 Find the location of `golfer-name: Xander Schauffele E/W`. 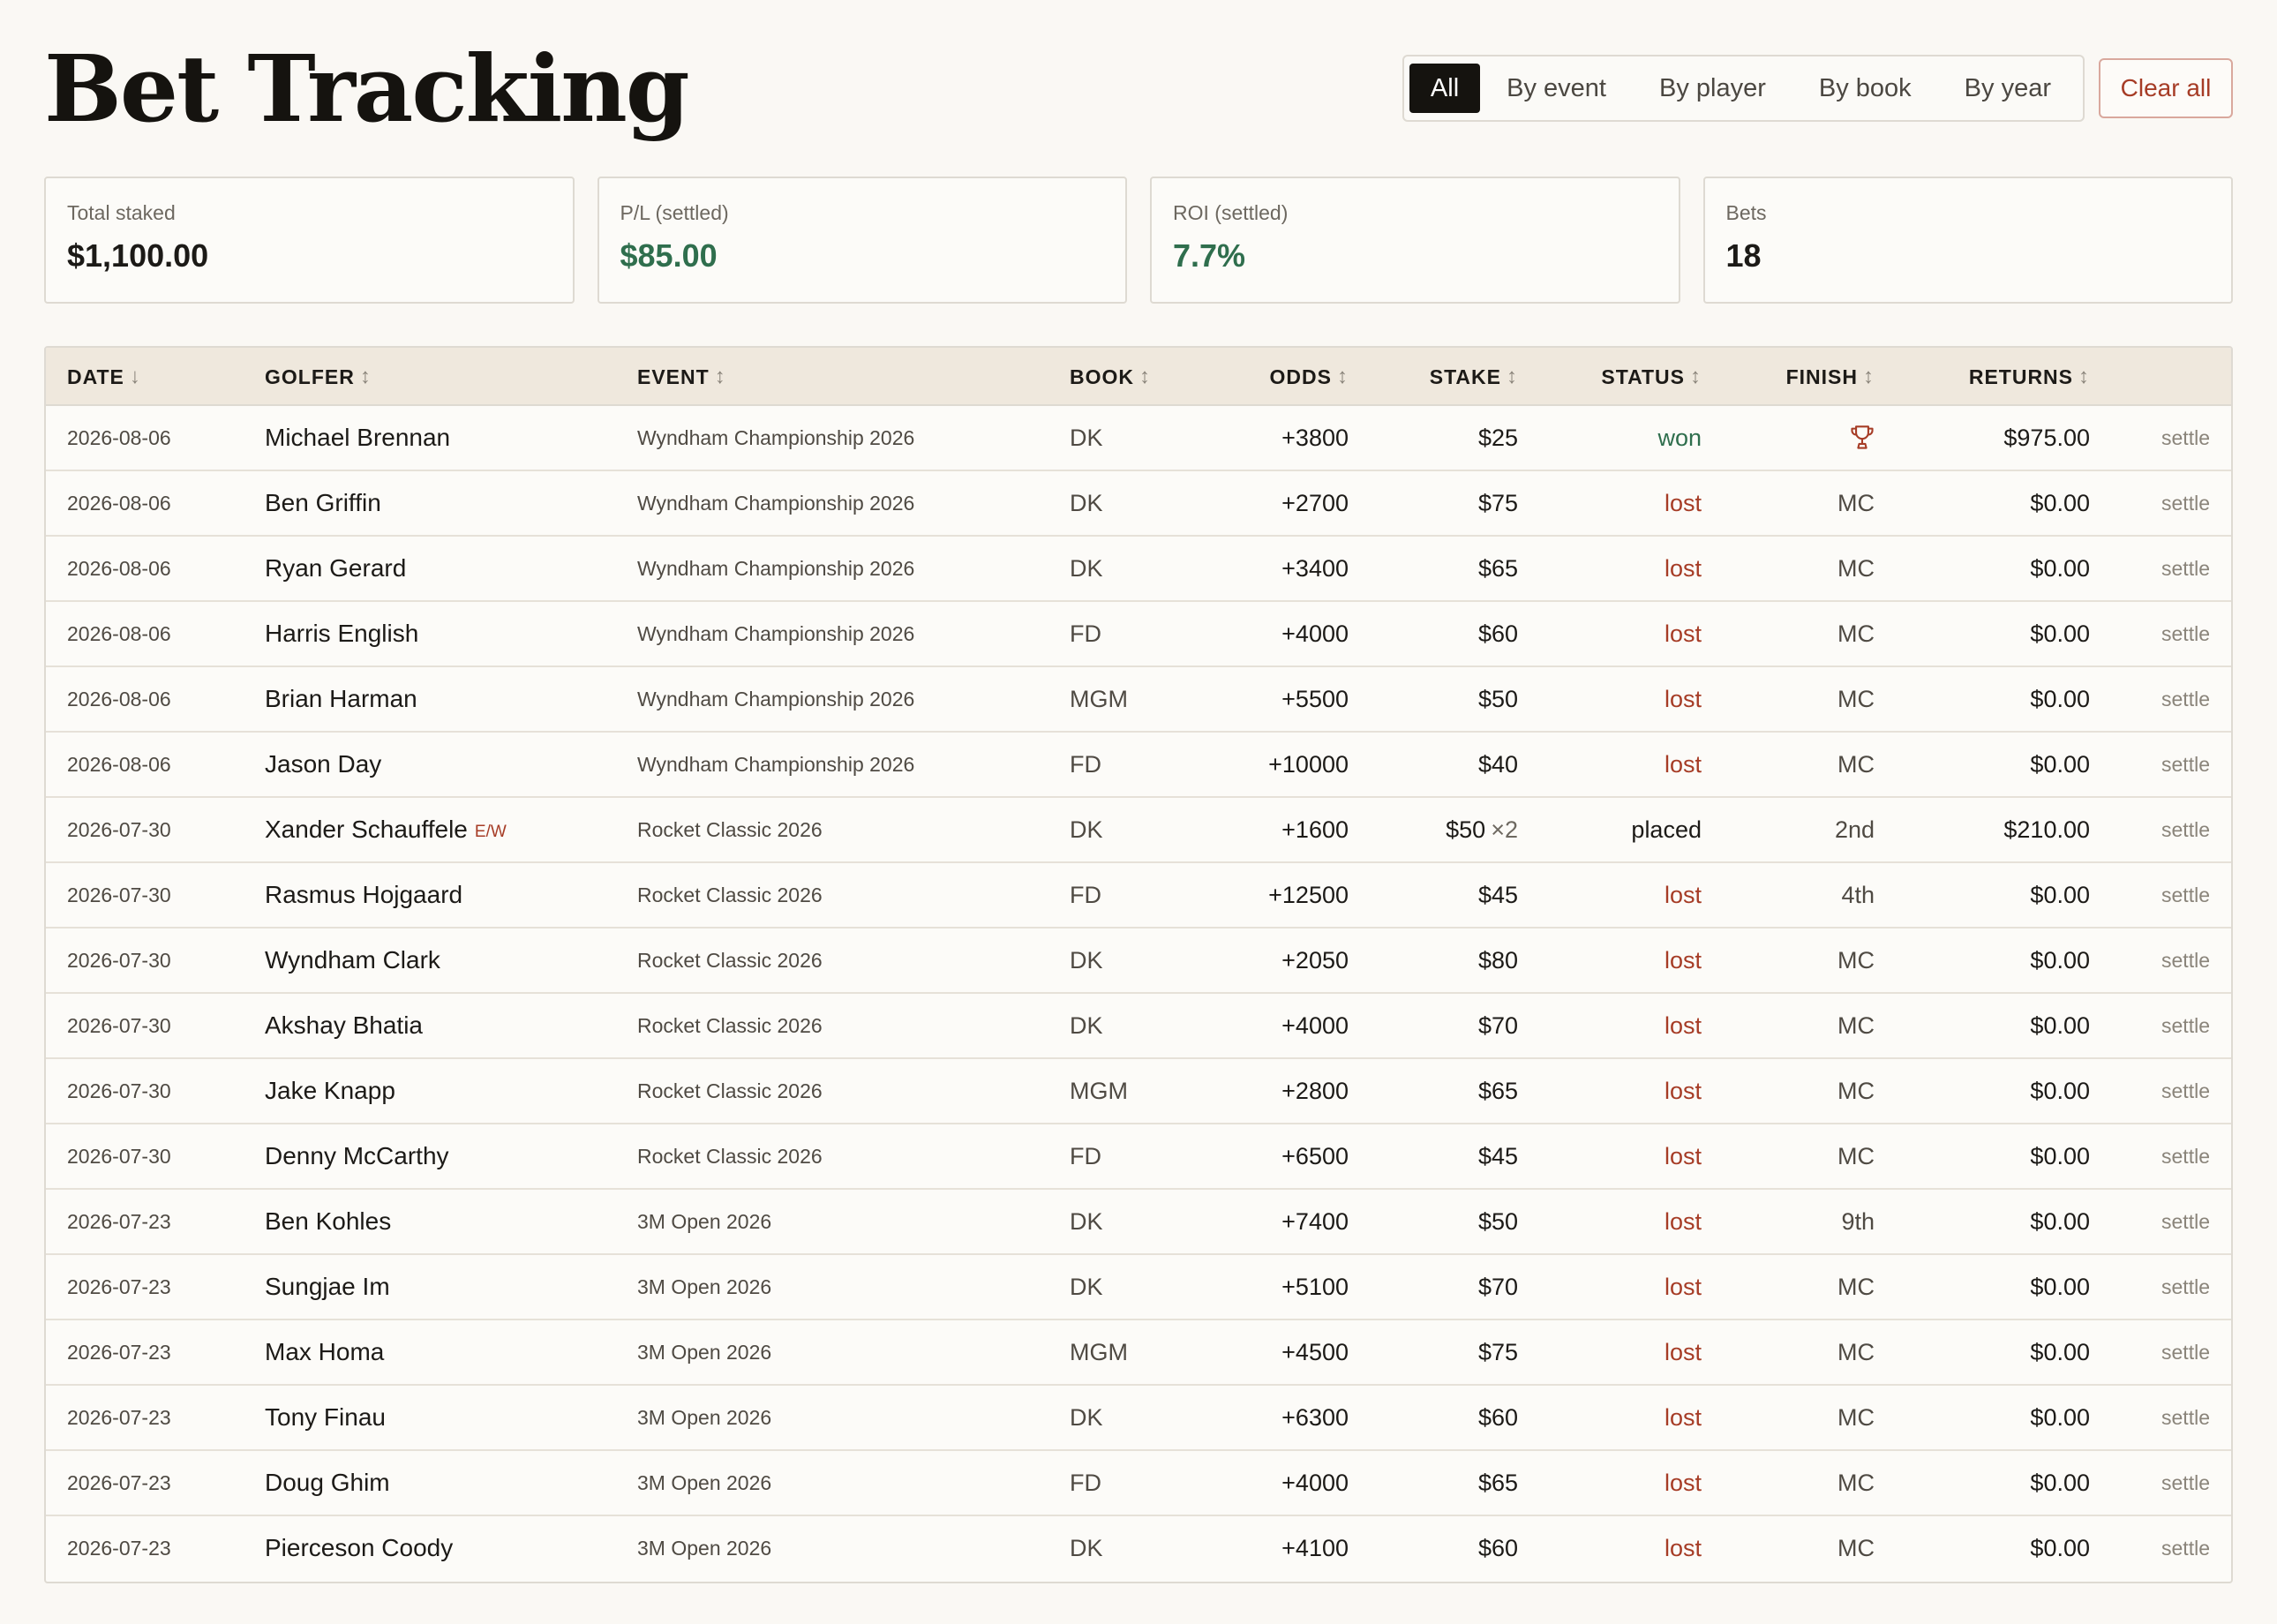

golfer-name: Xander Schauffele E/W is located at coordinates (386, 829).